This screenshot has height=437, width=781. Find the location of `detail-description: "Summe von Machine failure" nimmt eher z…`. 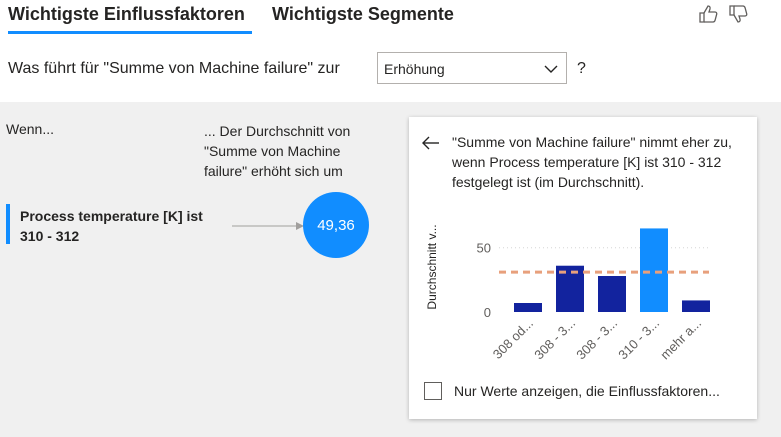

detail-description: "Summe von Machine failure" nimmt eher z… is located at coordinates (592, 162).